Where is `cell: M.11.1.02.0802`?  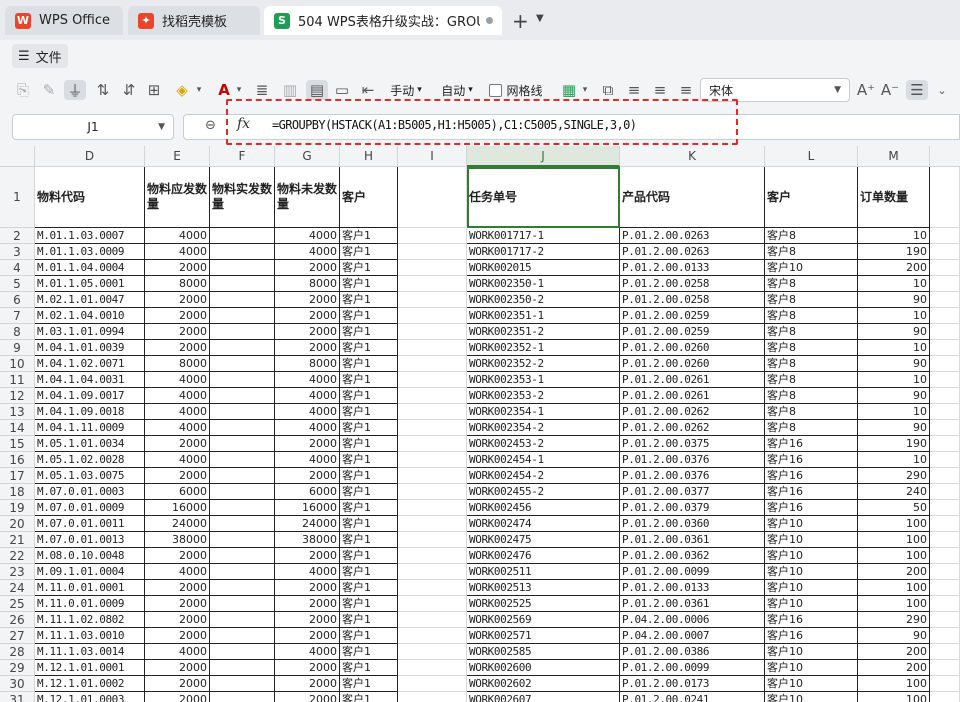
cell: M.11.1.02.0802 is located at coordinates (90, 620).